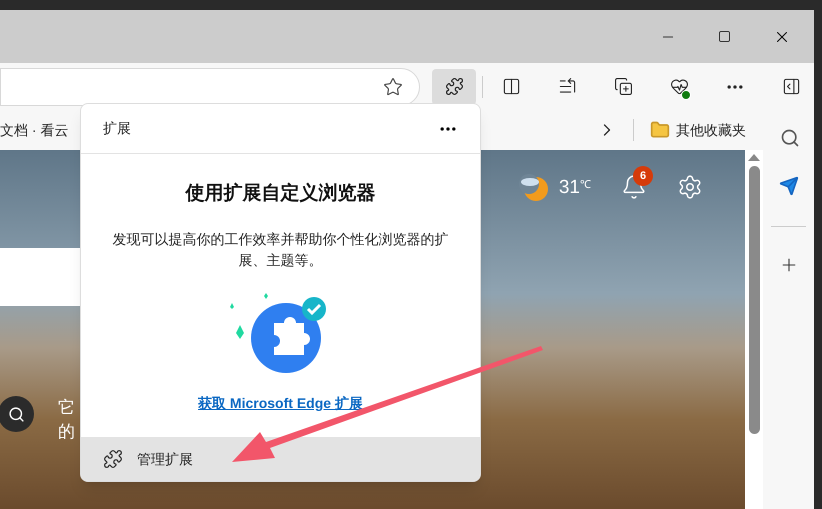 The image size is (822, 509). What do you see at coordinates (574, 188) in the screenshot?
I see `temperature-text: 31$^{℃}$` at bounding box center [574, 188].